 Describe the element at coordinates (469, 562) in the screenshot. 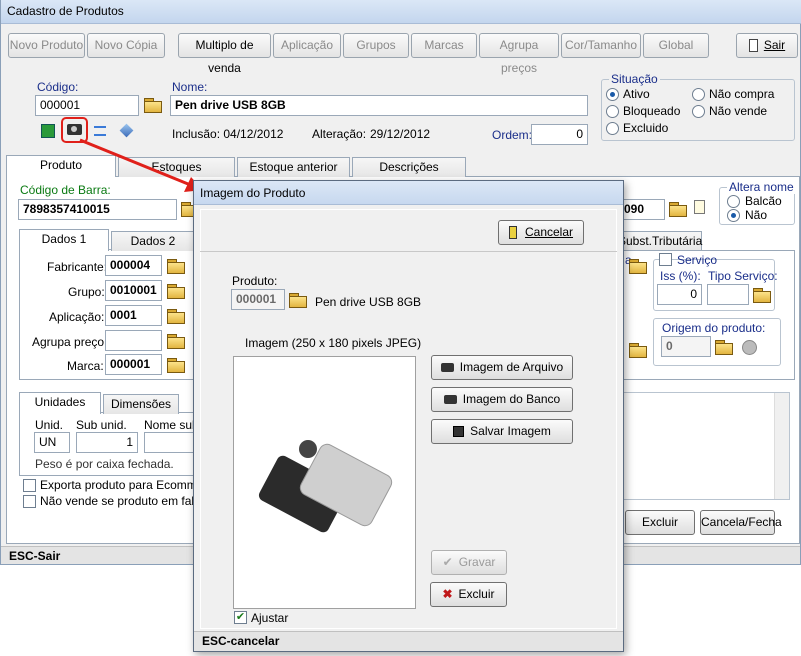

I see `gravar-button: ✔ Gravar` at that location.